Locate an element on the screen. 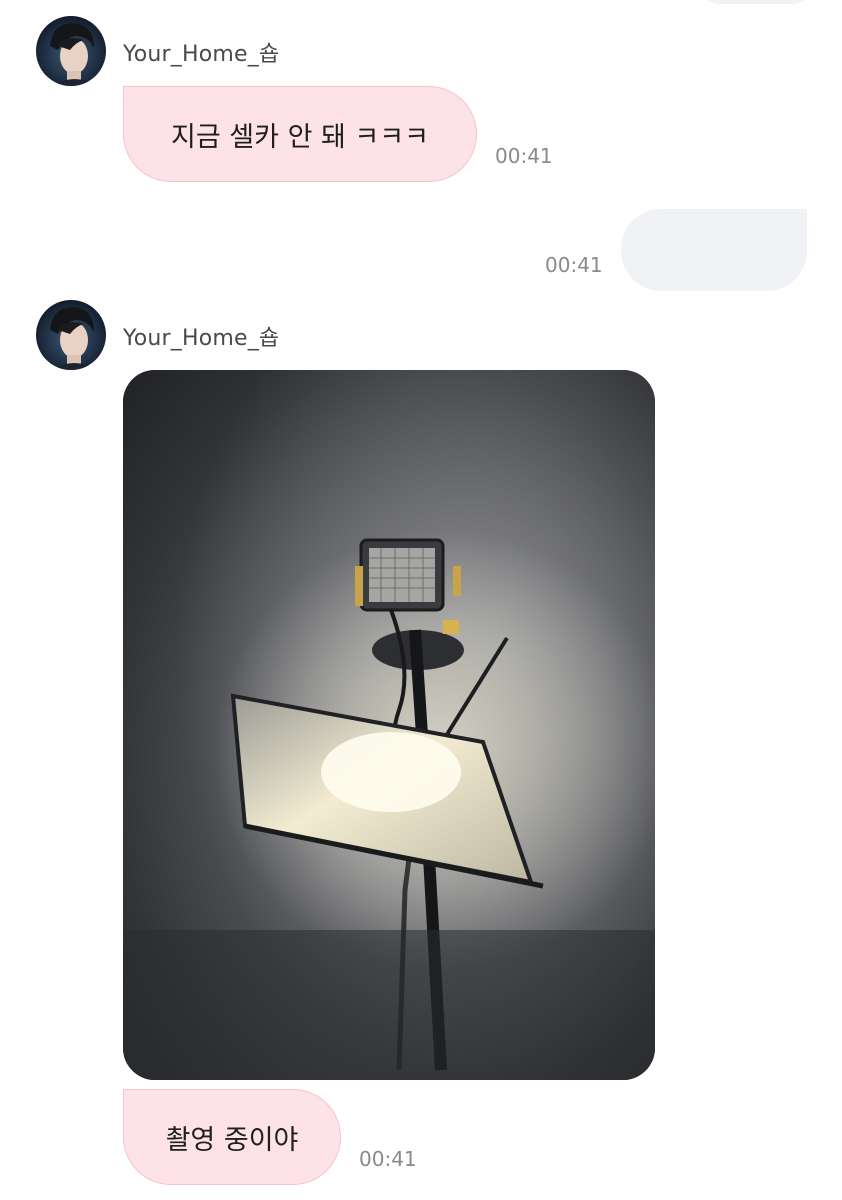 The width and height of the screenshot is (842, 1200). incoming-message-bubble: 촬영 중이야 is located at coordinates (232, 1137).